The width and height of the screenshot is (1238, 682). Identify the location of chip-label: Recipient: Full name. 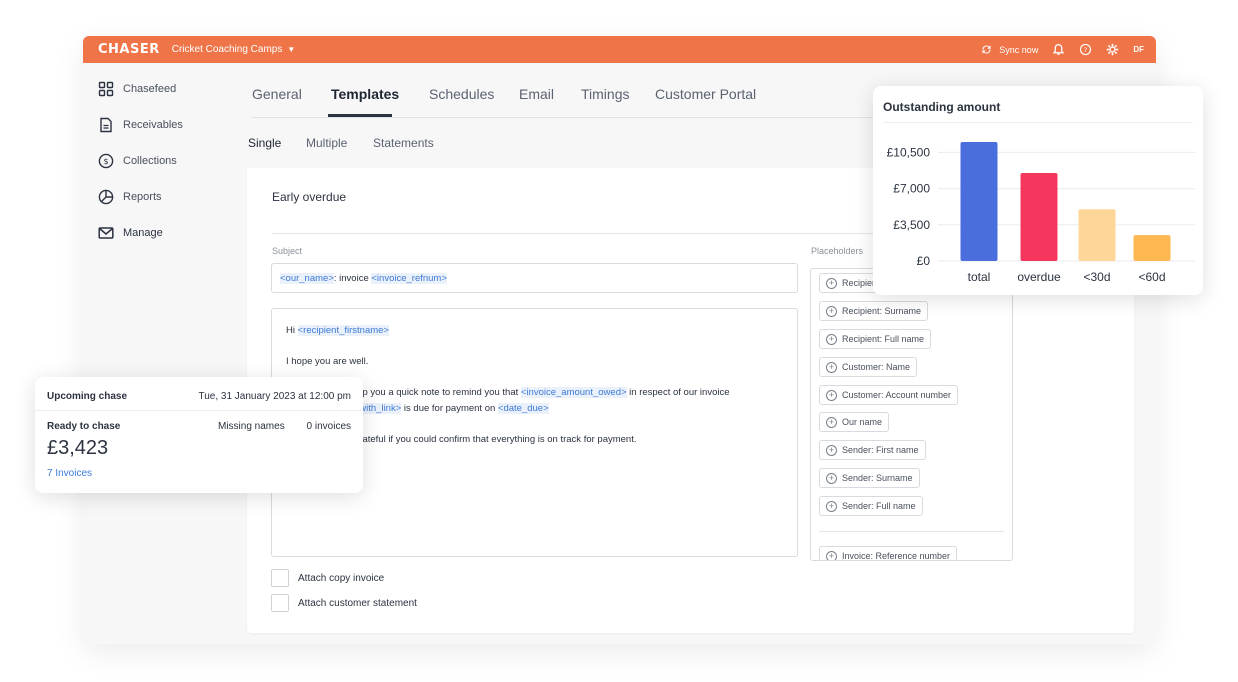
(883, 339).